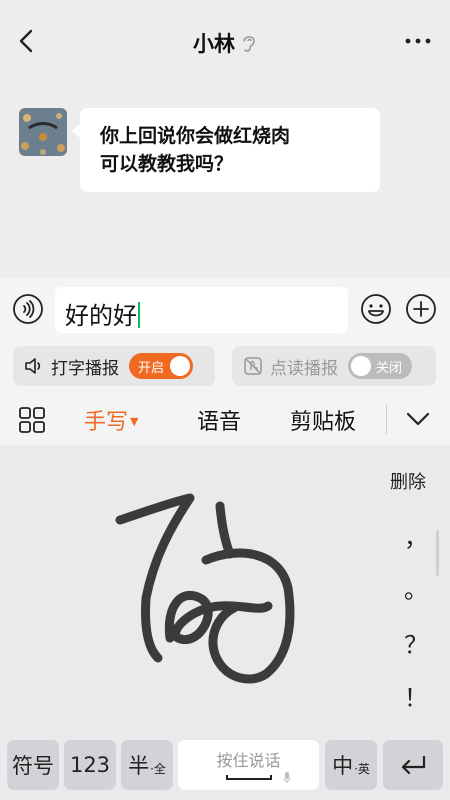 The width and height of the screenshot is (450, 800). I want to click on tab-voice: 语音, so click(219, 420).